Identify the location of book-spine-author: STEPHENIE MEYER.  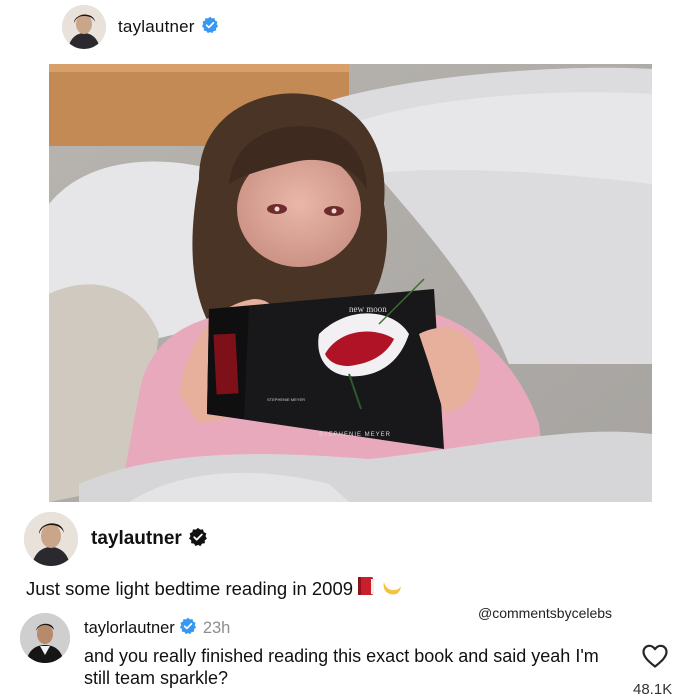
(286, 399).